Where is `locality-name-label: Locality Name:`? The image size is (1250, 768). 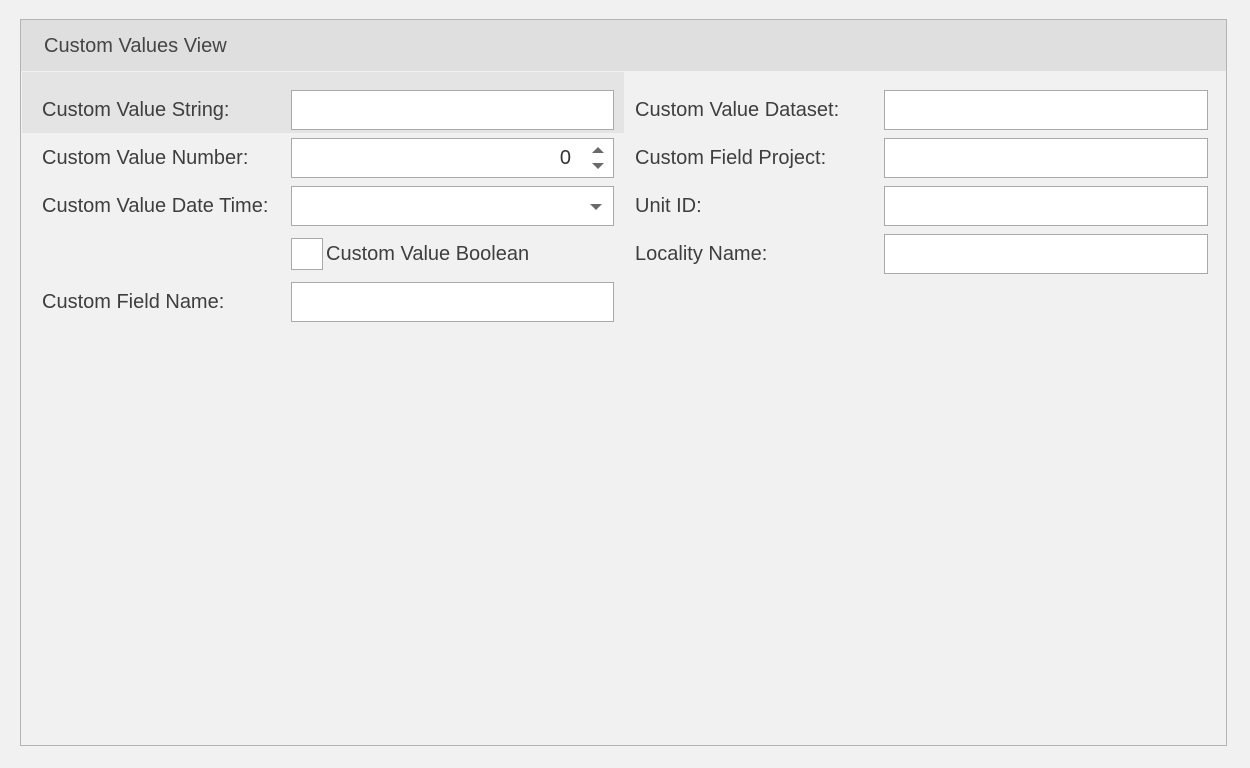
locality-name-label: Locality Name: is located at coordinates (701, 254).